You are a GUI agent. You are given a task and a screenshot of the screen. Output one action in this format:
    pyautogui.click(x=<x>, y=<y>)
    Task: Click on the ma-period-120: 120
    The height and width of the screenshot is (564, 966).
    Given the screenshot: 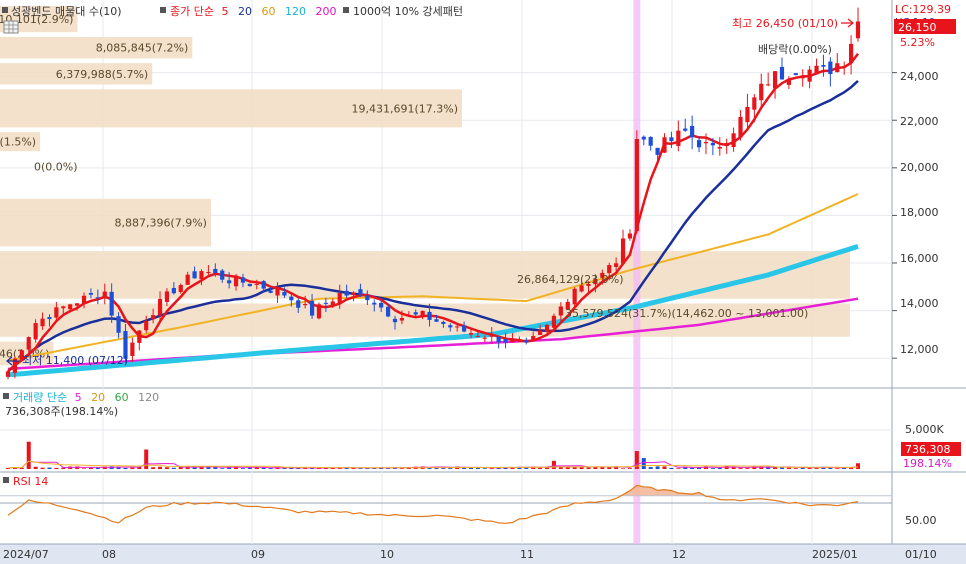 What is the action you would take?
    pyautogui.click(x=295, y=11)
    